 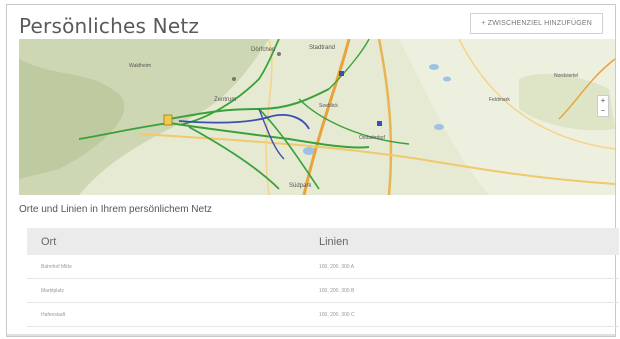 I want to click on place-label: Zentrum, so click(x=225, y=100).